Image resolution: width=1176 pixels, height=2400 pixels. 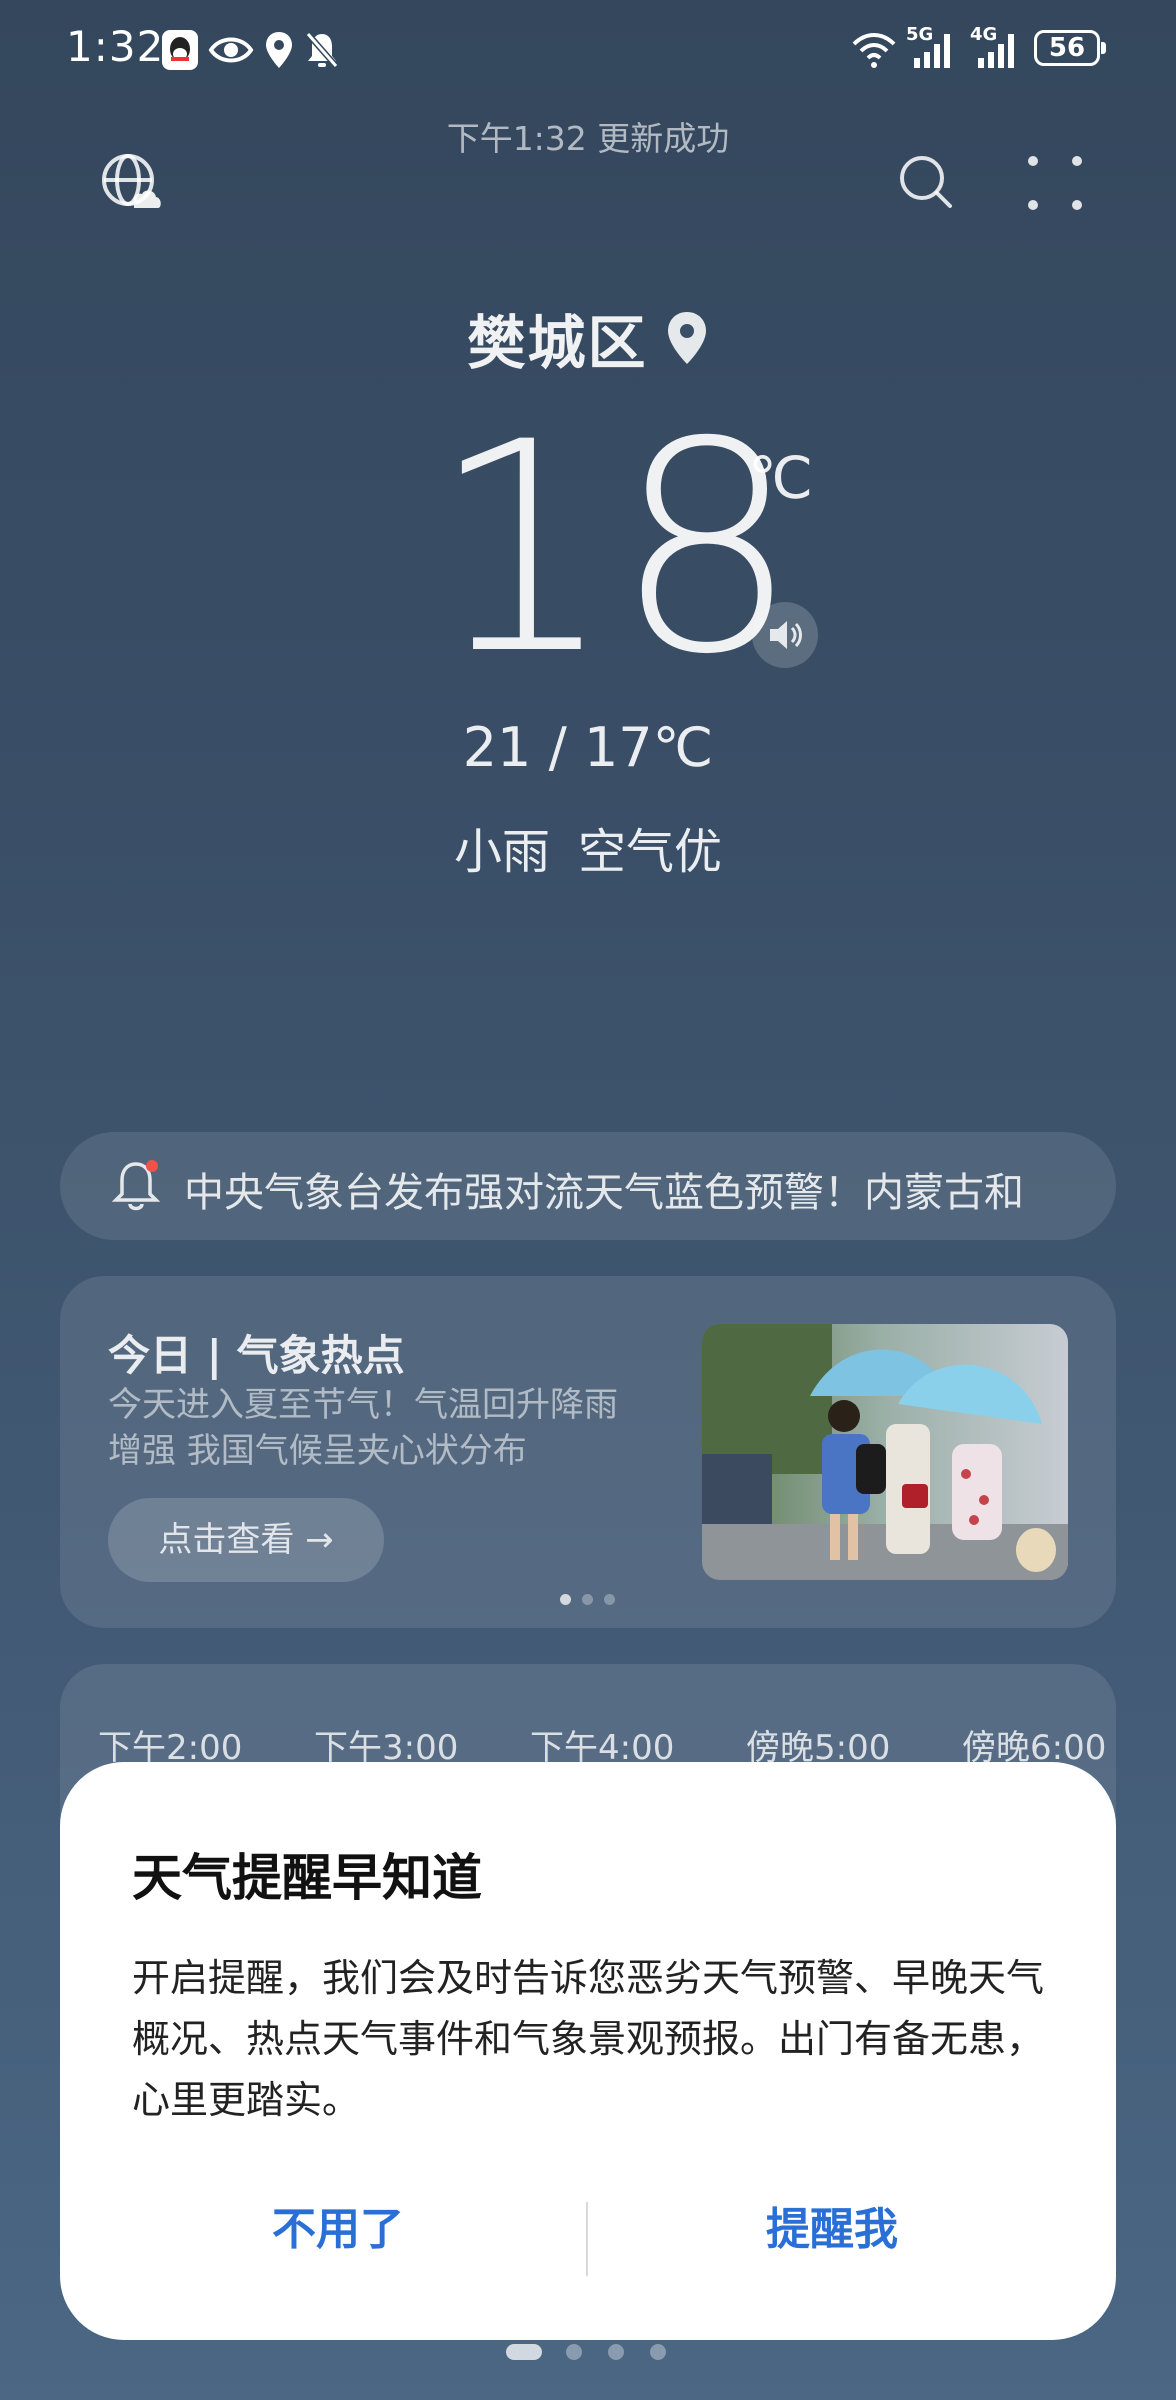 I want to click on signal-5g-icon, so click(x=932, y=51).